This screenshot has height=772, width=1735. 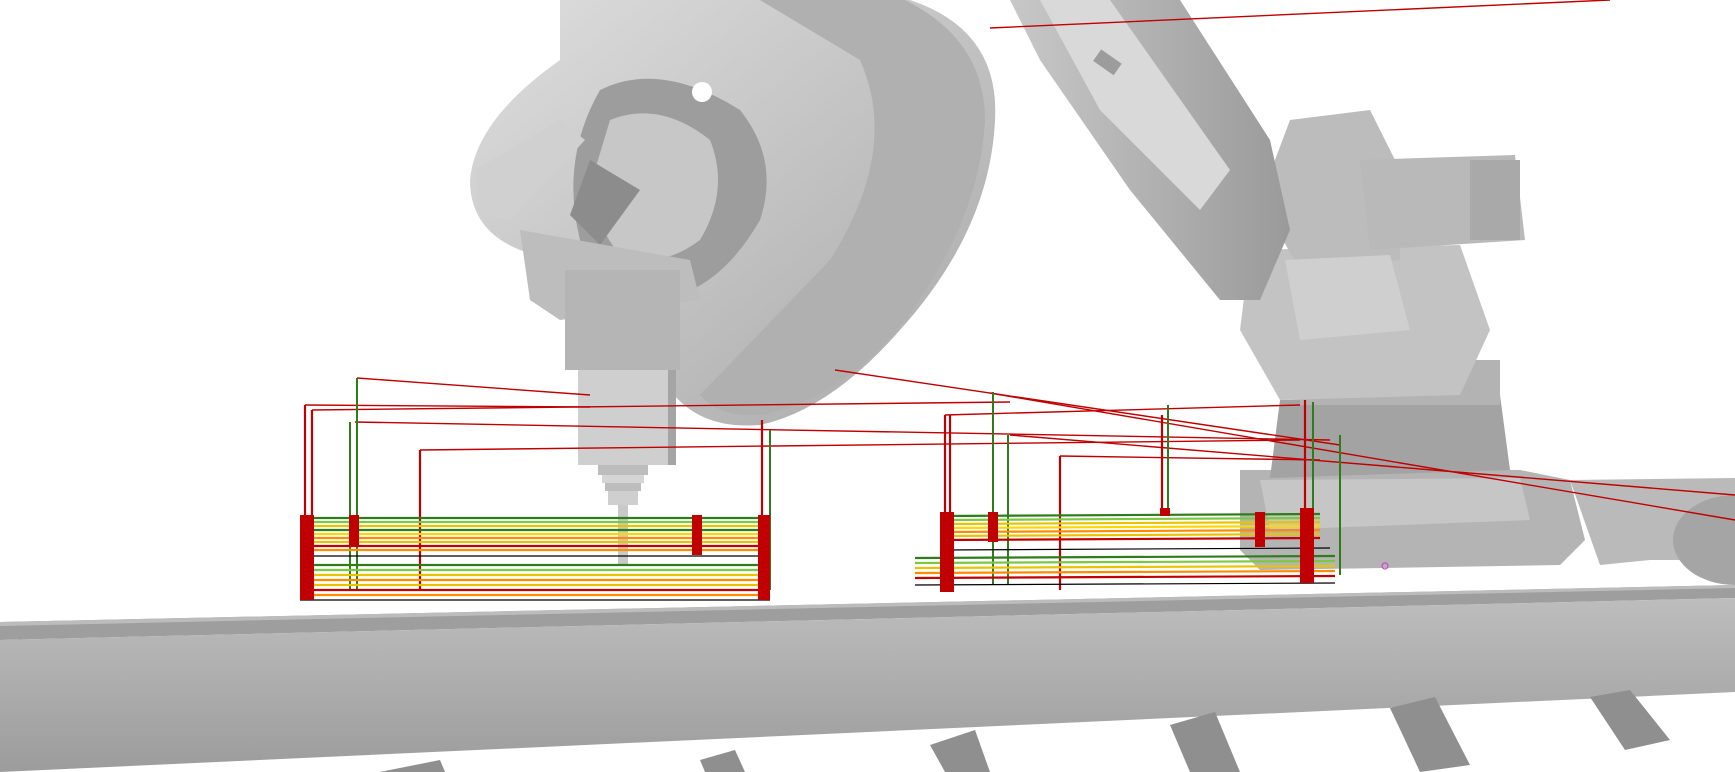 What do you see at coordinates (1150, 150) in the screenshot?
I see `robot-upper-arm` at bounding box center [1150, 150].